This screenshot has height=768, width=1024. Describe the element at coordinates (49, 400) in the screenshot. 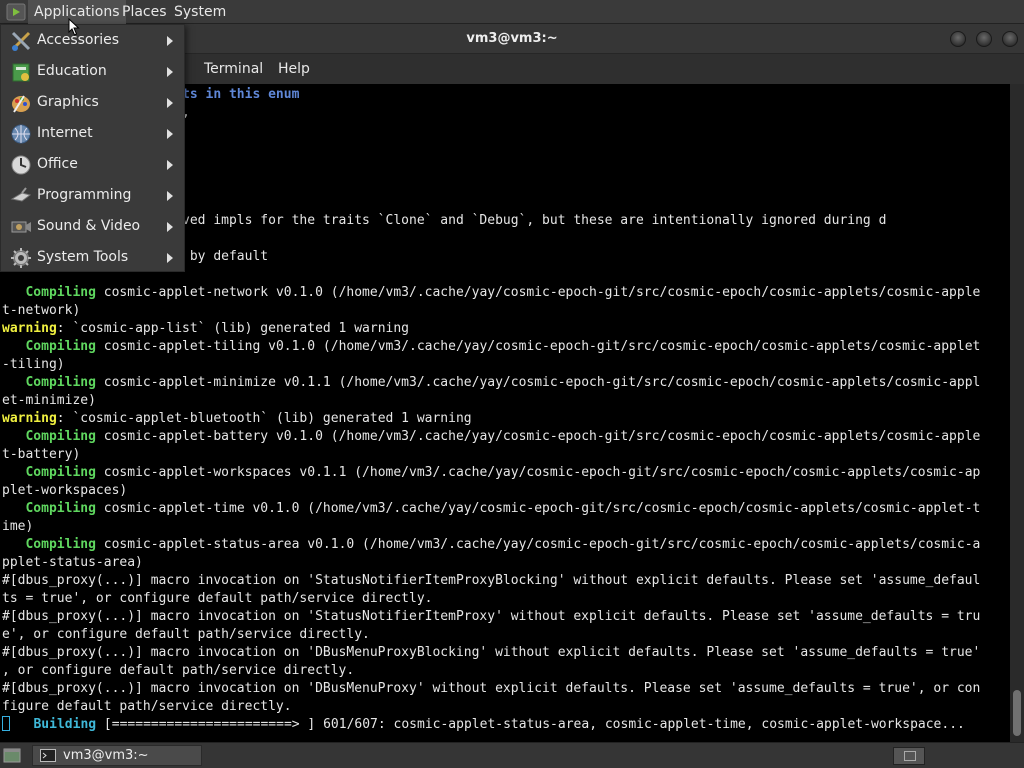

I see `terminal-text: et-minimize)` at that location.